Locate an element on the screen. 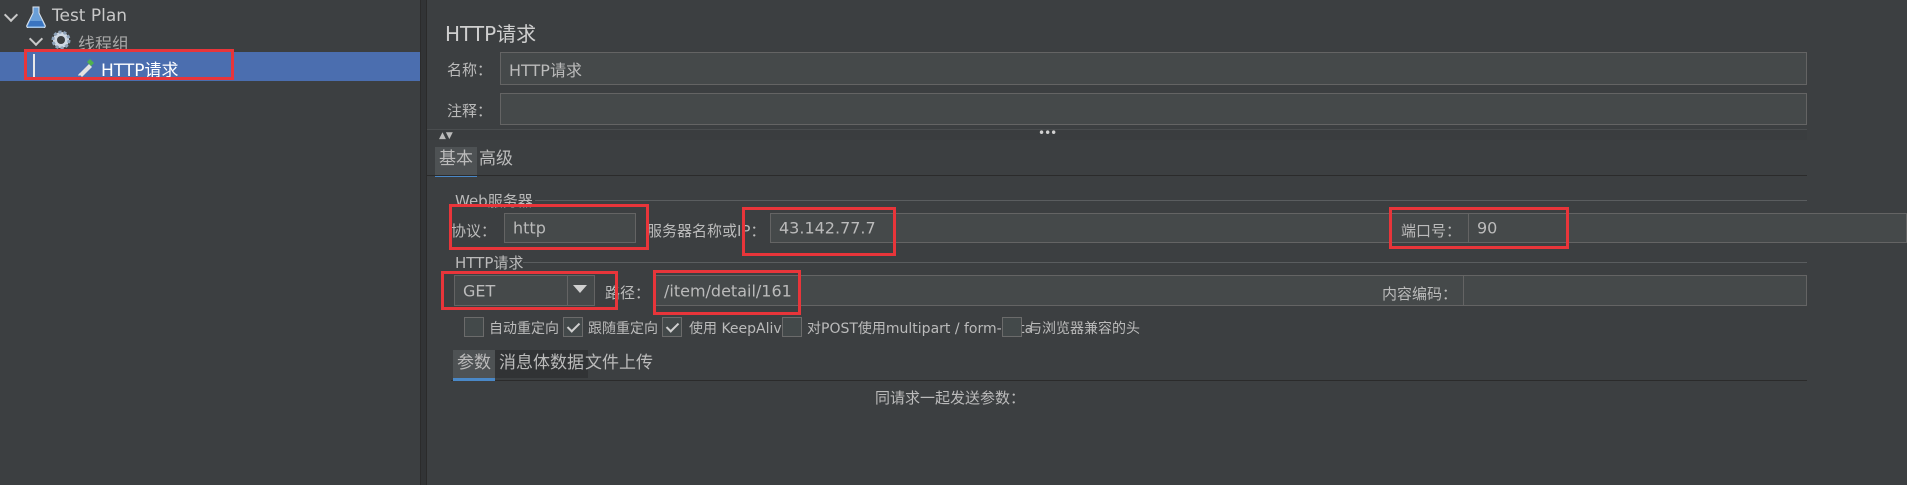 The width and height of the screenshot is (1907, 485). tab-body-data: 消息体数据 is located at coordinates (541, 364).